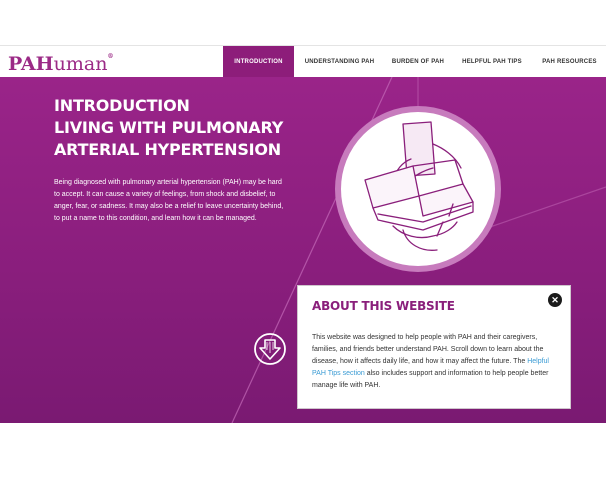  I want to click on nav-item-understanding-pah: UNDERSTANDING PAH, so click(339, 62).